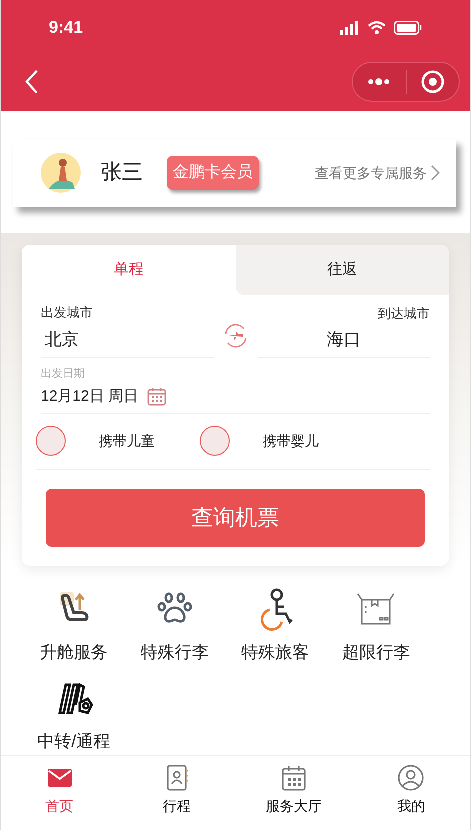  What do you see at coordinates (404, 313) in the screenshot?
I see `field-label: 到达城市` at bounding box center [404, 313].